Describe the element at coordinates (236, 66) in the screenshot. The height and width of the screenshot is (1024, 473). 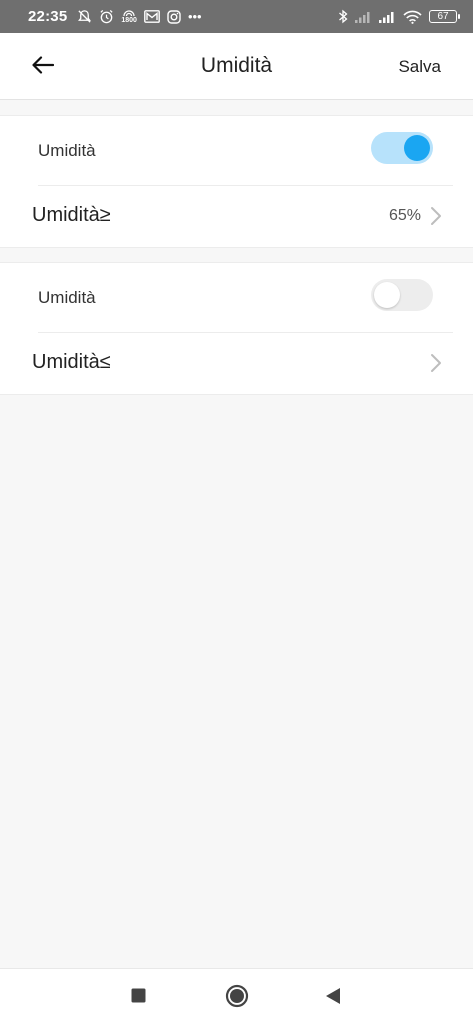
I see `app-bar: Umidità Salva` at that location.